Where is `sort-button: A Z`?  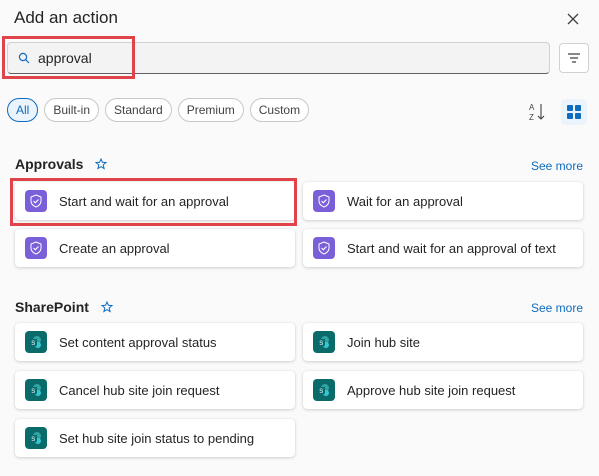 sort-button: A Z is located at coordinates (537, 112).